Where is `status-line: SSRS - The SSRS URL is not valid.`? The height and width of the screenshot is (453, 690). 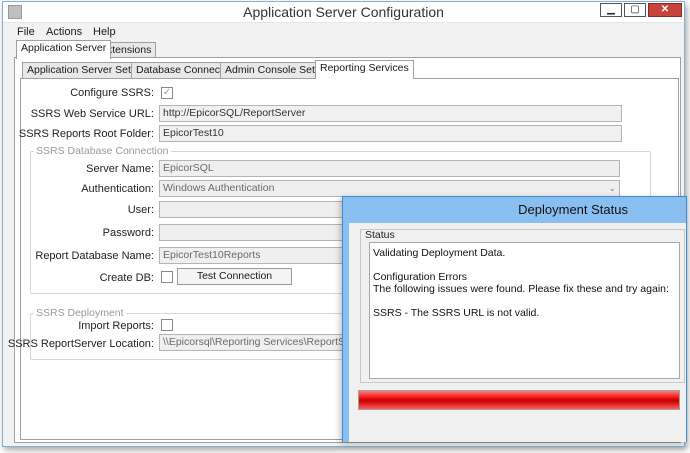
status-line: SSRS - The SSRS URL is not valid. is located at coordinates (456, 313).